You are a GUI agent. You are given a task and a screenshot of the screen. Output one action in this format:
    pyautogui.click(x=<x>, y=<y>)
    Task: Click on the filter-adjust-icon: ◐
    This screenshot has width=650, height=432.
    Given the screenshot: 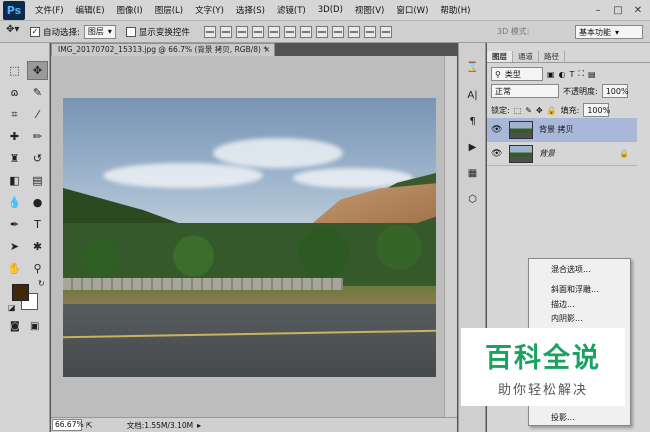 What is the action you would take?
    pyautogui.click(x=562, y=74)
    